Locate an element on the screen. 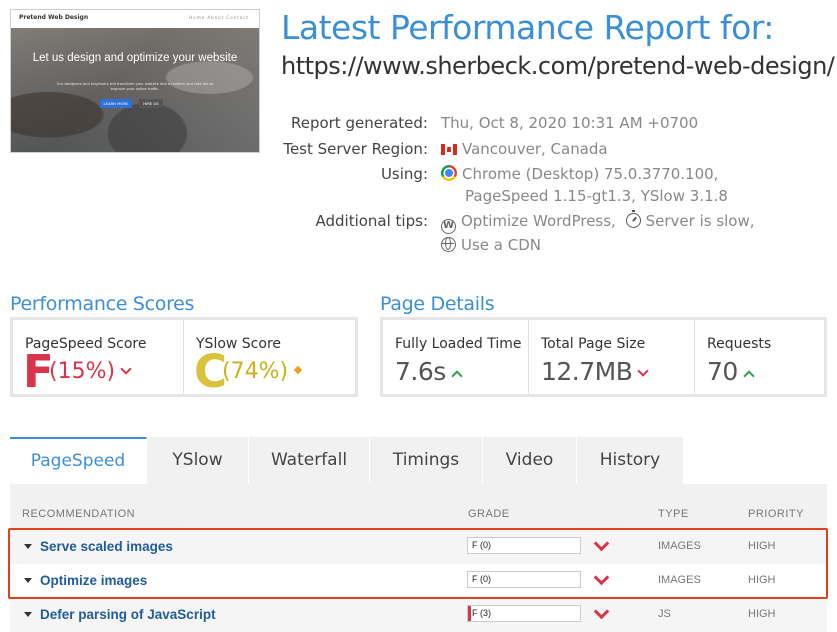  globe-icon is located at coordinates (448, 244).